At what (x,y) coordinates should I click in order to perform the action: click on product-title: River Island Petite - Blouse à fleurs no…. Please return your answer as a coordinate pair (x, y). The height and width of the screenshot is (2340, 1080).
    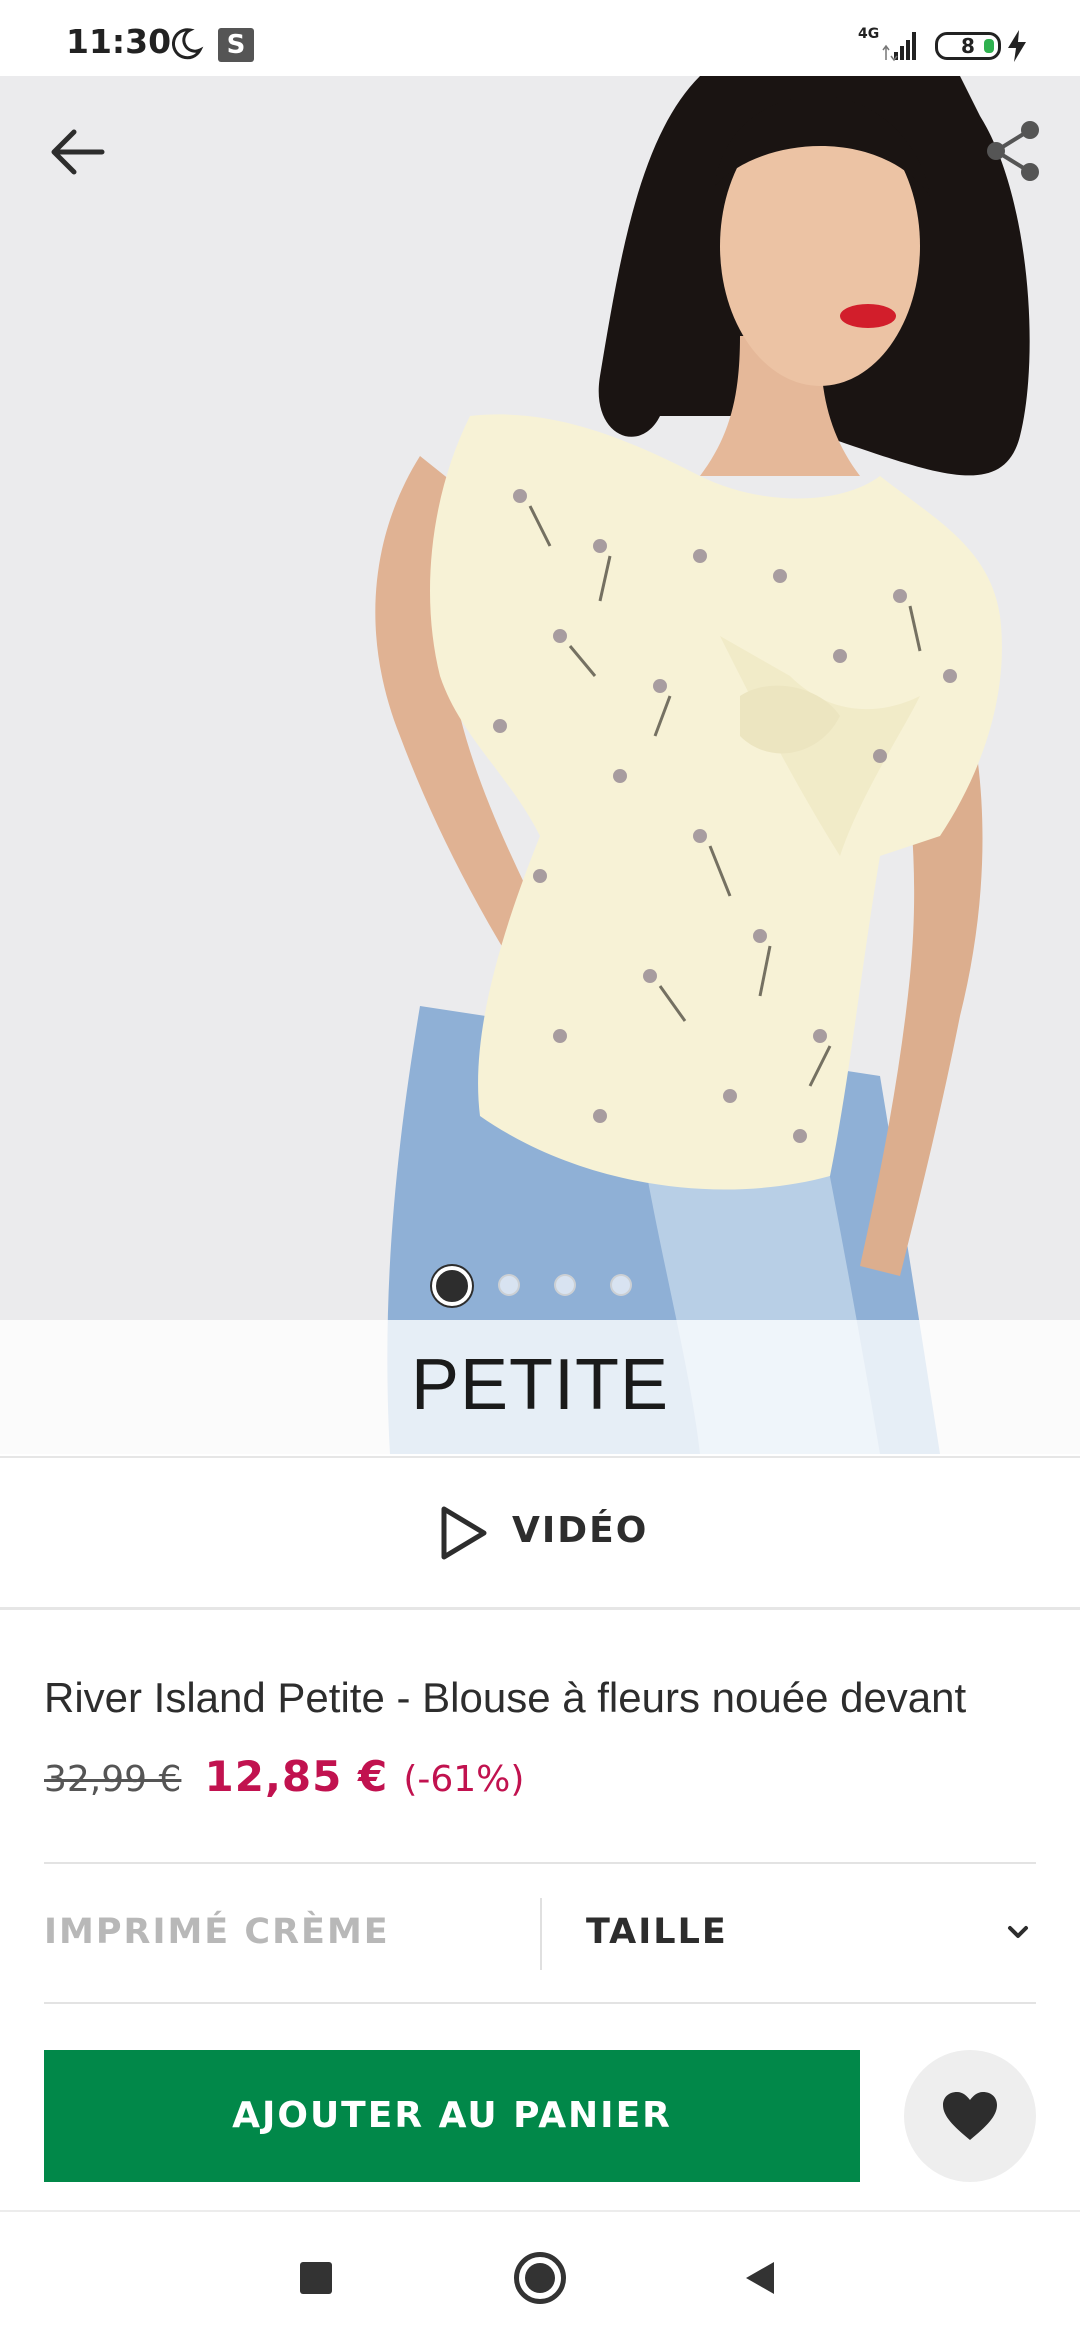
    Looking at the image, I should click on (505, 1697).